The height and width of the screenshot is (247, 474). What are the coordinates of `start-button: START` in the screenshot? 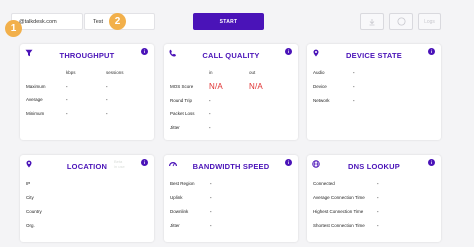 It's located at (228, 21).